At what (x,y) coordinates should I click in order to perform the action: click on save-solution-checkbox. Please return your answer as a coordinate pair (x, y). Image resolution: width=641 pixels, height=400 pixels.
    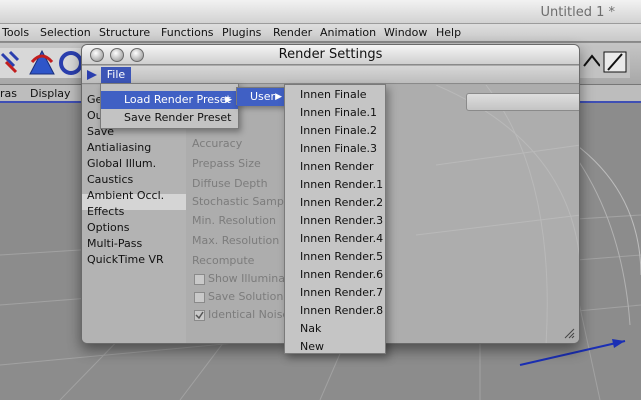
    Looking at the image, I should click on (199, 297).